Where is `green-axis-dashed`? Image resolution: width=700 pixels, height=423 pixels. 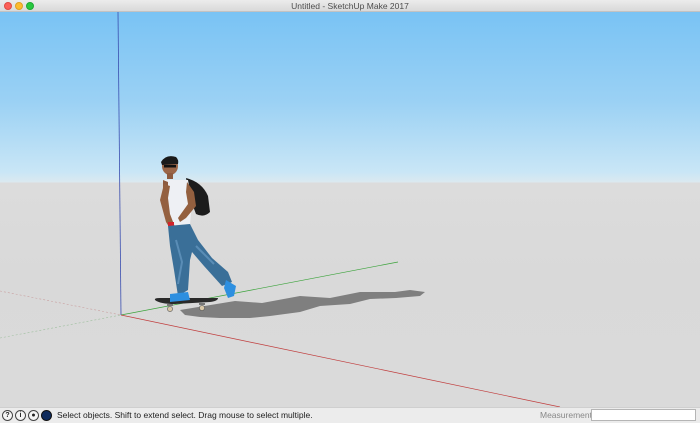 green-axis-dashed is located at coordinates (61, 326).